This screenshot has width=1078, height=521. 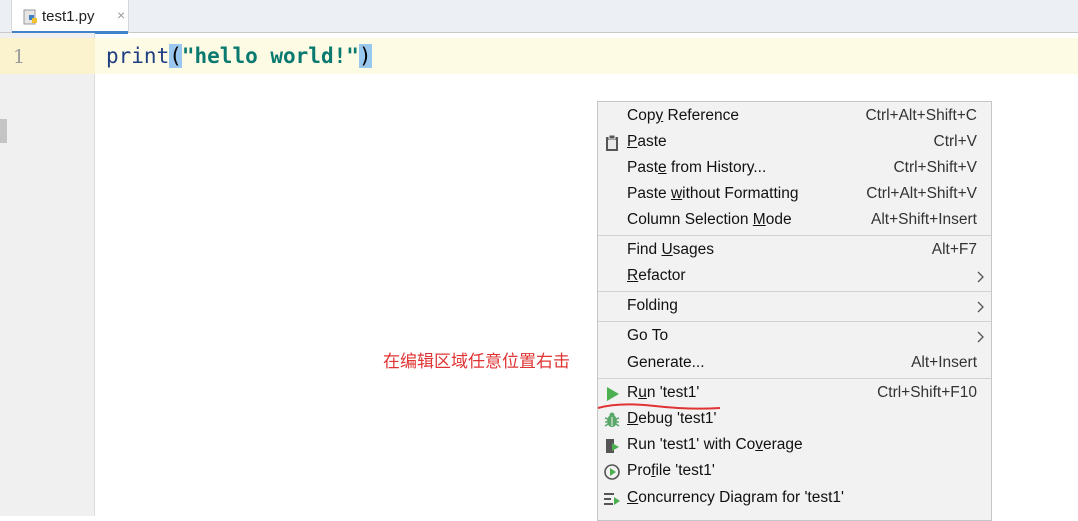 What do you see at coordinates (612, 499) in the screenshot?
I see `concurrency-icon` at bounding box center [612, 499].